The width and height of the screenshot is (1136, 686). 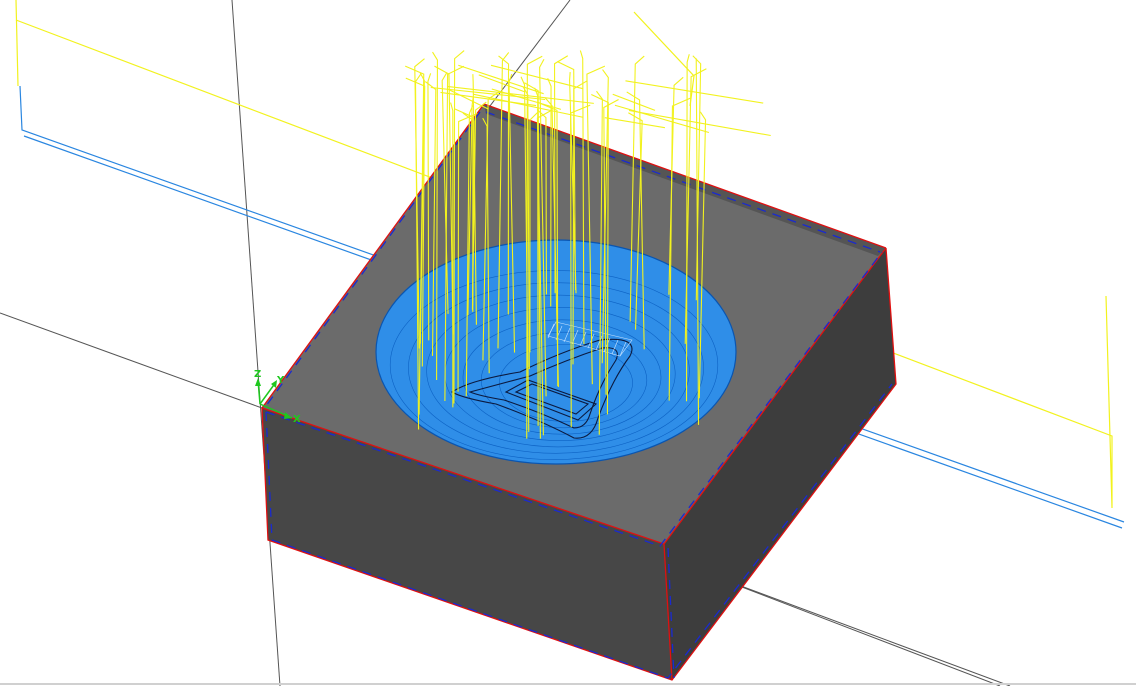 I want to click on triad-x-label: X, so click(x=297, y=419).